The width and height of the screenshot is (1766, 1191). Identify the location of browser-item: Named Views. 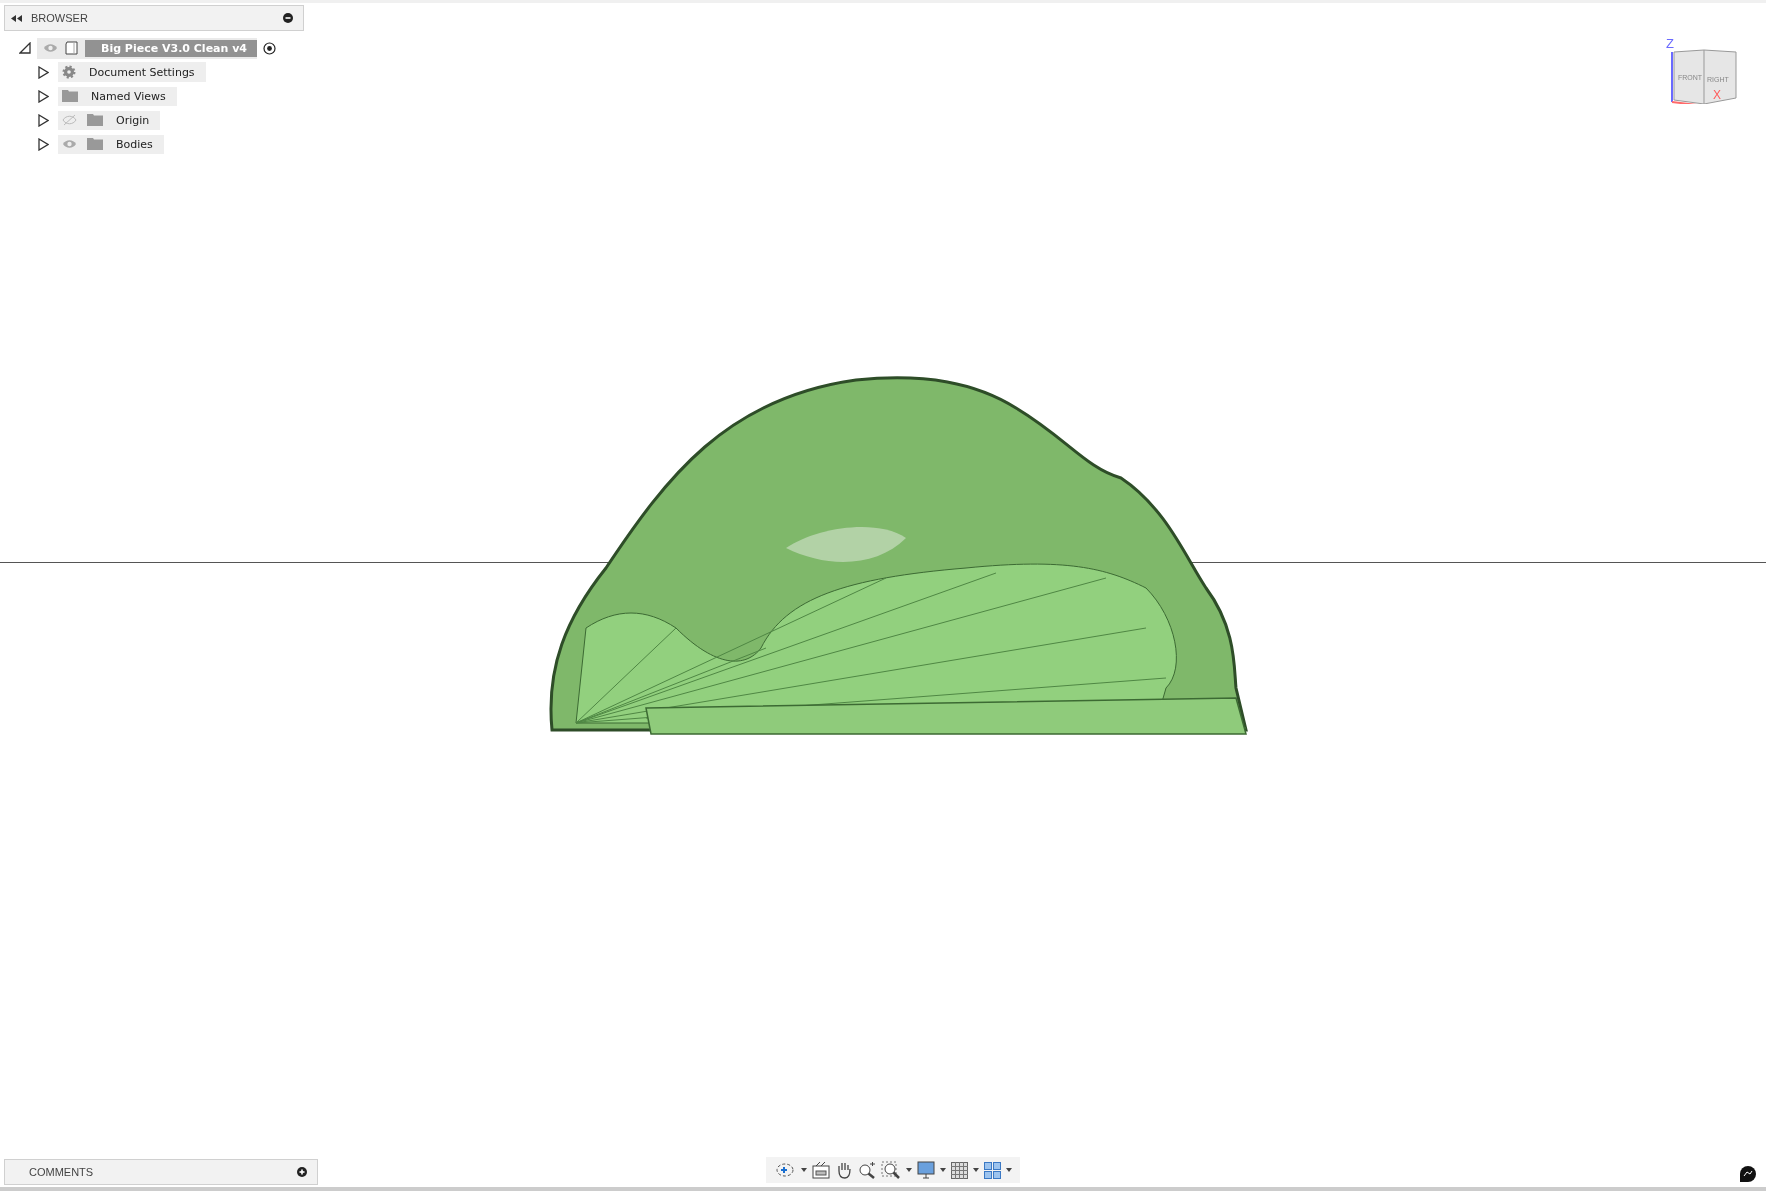
(117, 96).